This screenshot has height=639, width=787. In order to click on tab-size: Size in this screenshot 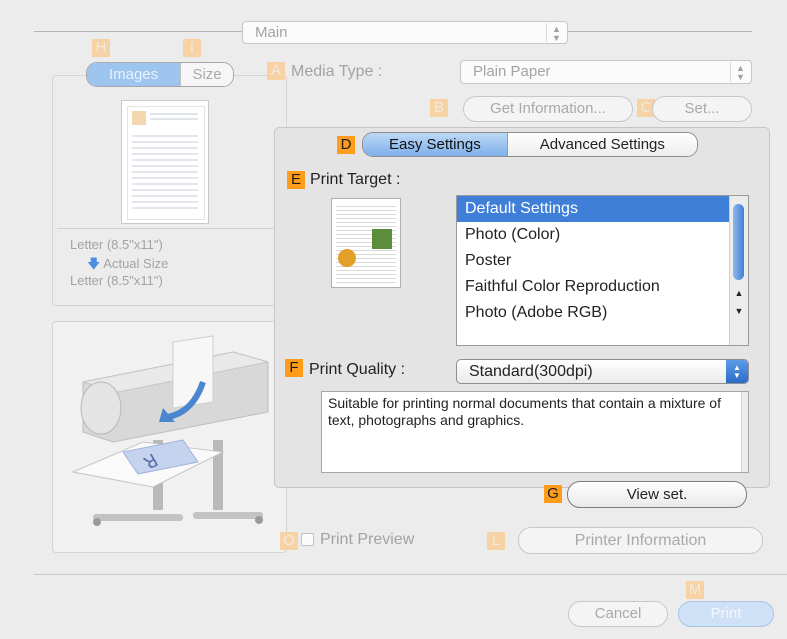, I will do `click(206, 74)`.